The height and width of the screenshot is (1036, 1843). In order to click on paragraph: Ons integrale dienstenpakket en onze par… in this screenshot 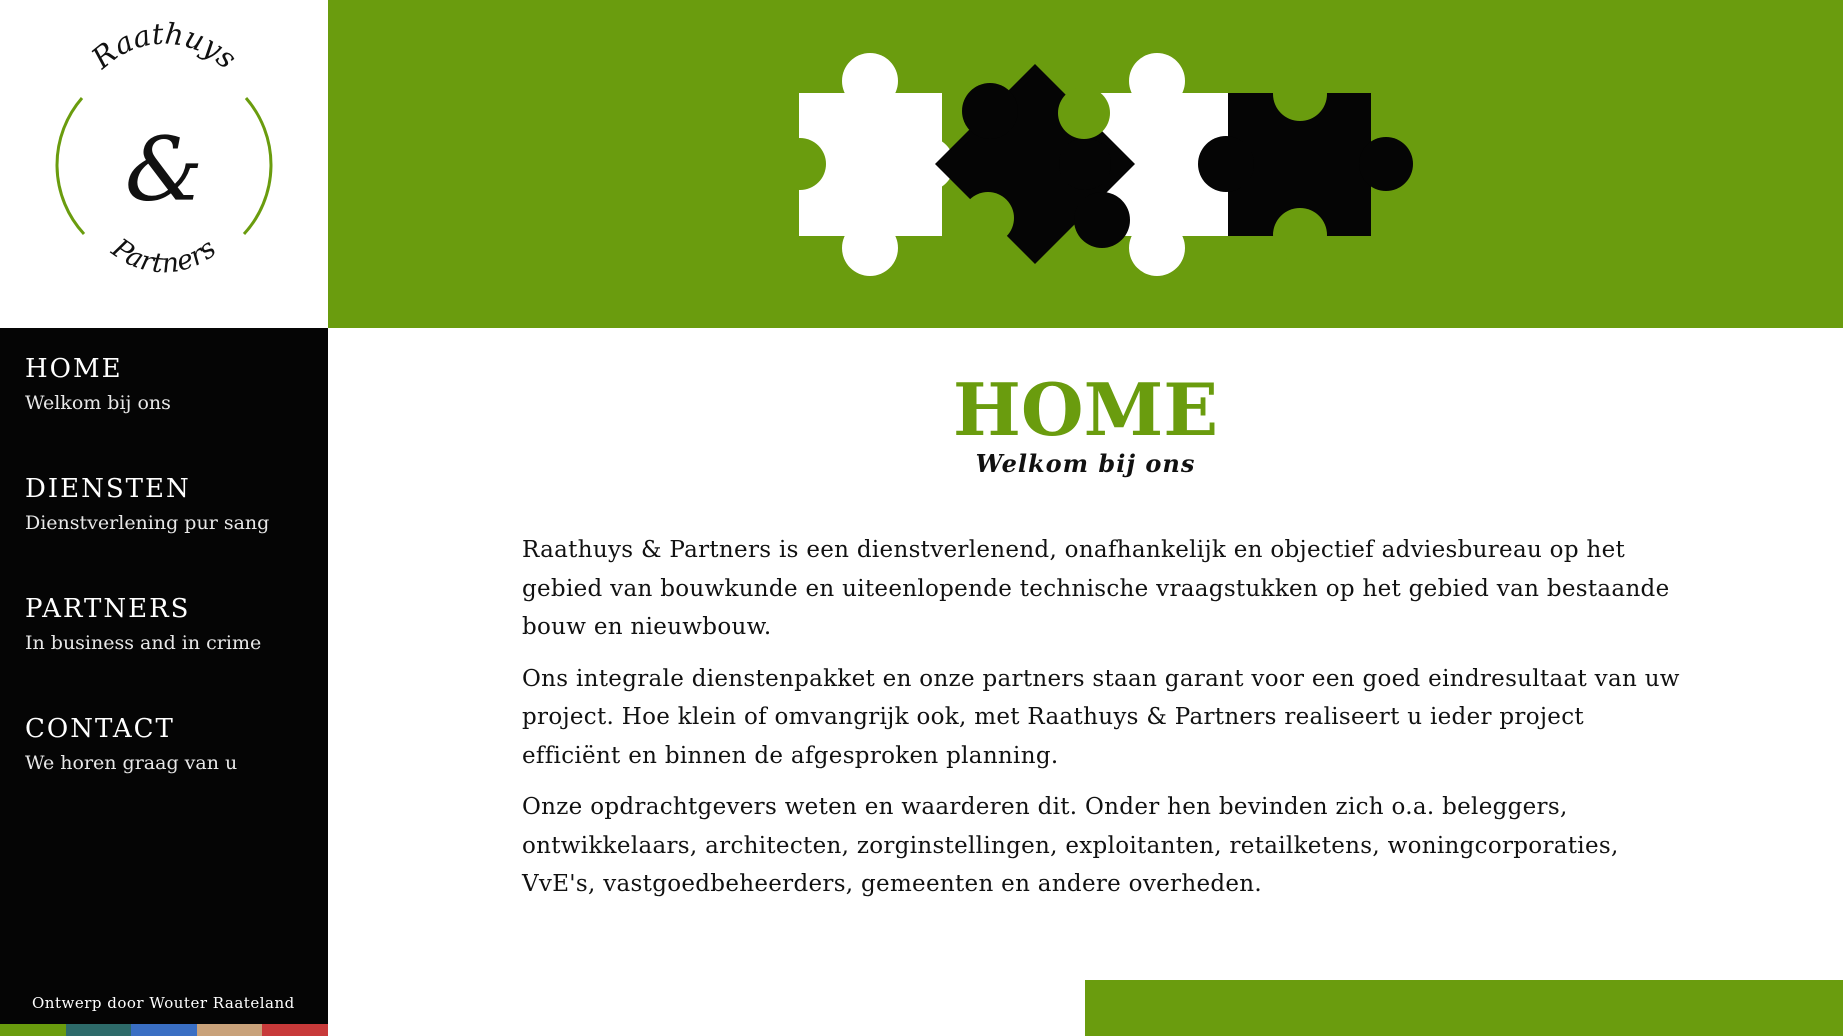, I will do `click(1101, 717)`.